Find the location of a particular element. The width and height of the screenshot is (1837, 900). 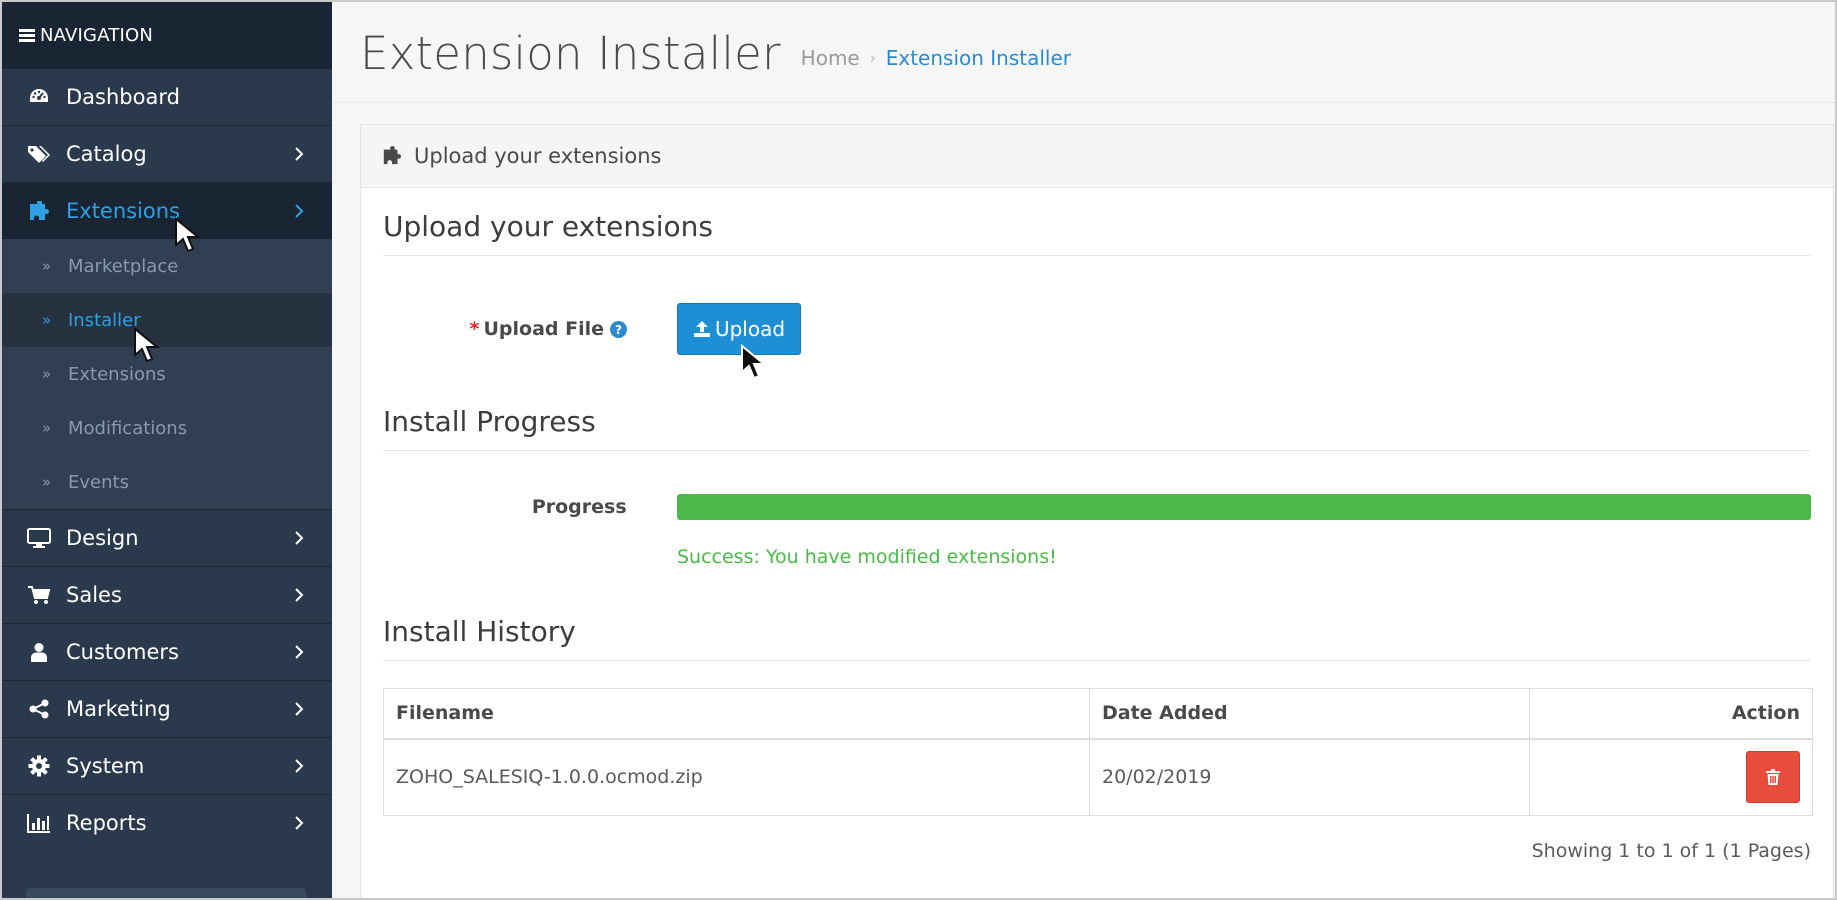

progress-label: Progress is located at coordinates (579, 507).